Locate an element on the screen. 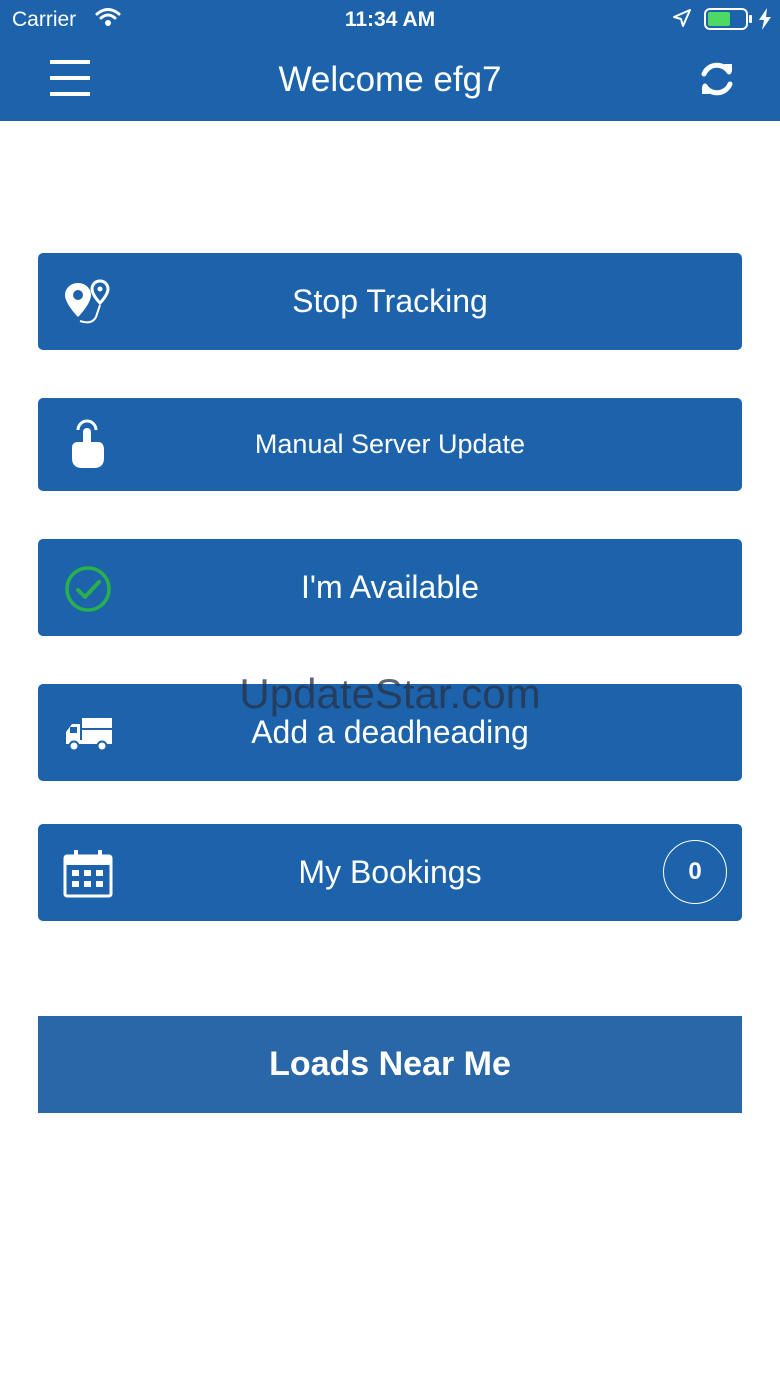 The height and width of the screenshot is (1387, 780). add-deadheading-button: Add a deadheading is located at coordinates (390, 732).